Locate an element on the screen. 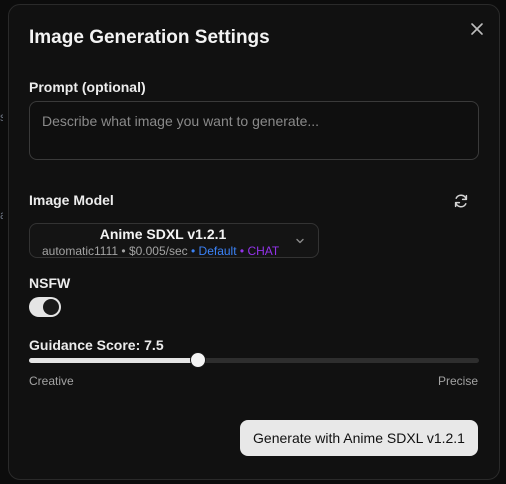  slider-max-label: Precise is located at coordinates (457, 381).